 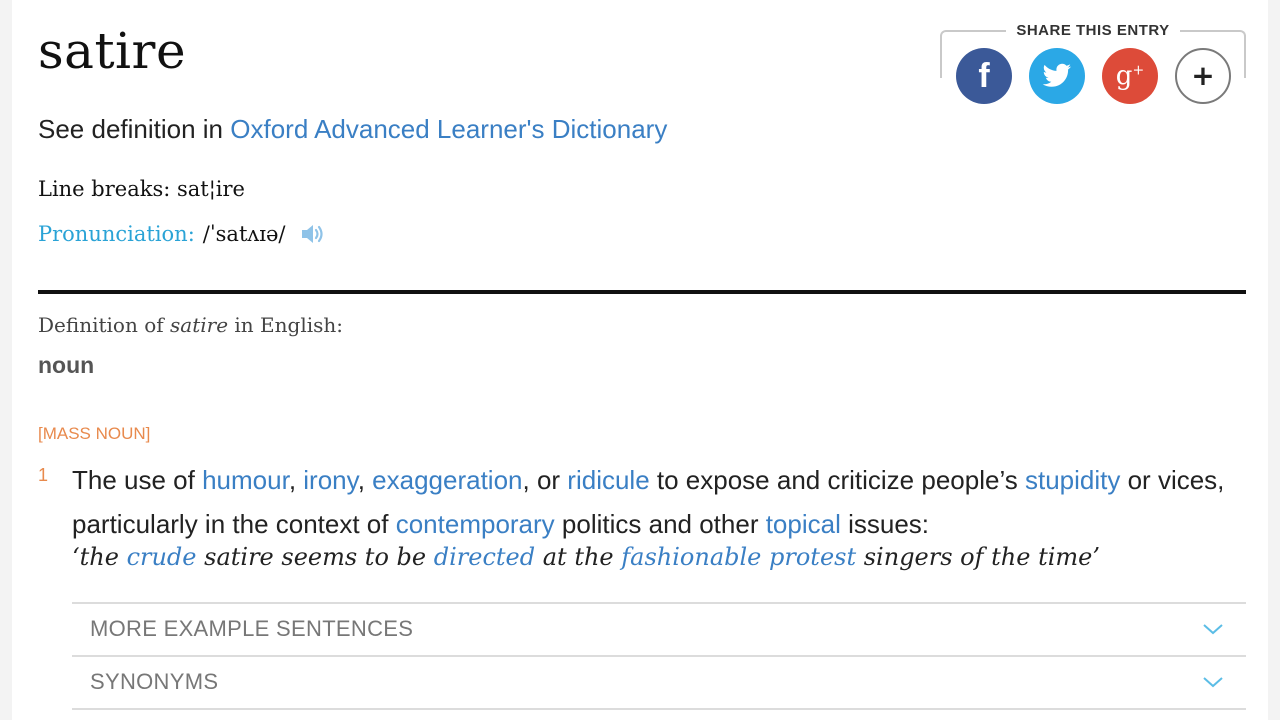 I want to click on word-link: ridicule, so click(x=608, y=480).